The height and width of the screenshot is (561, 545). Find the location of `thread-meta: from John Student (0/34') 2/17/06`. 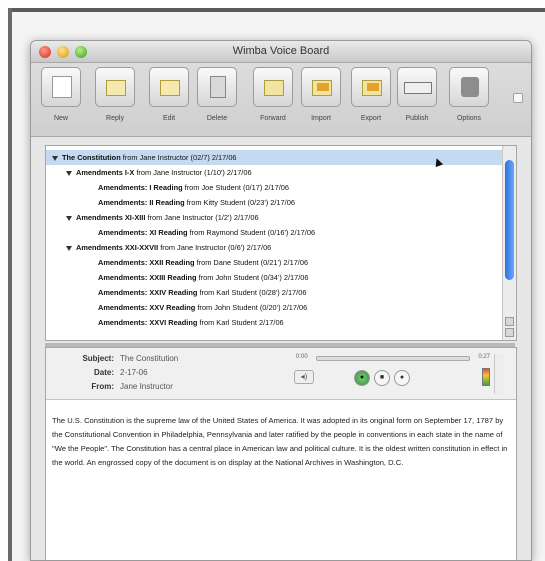

thread-meta: from John Student (0/34') 2/17/06 is located at coordinates (252, 277).